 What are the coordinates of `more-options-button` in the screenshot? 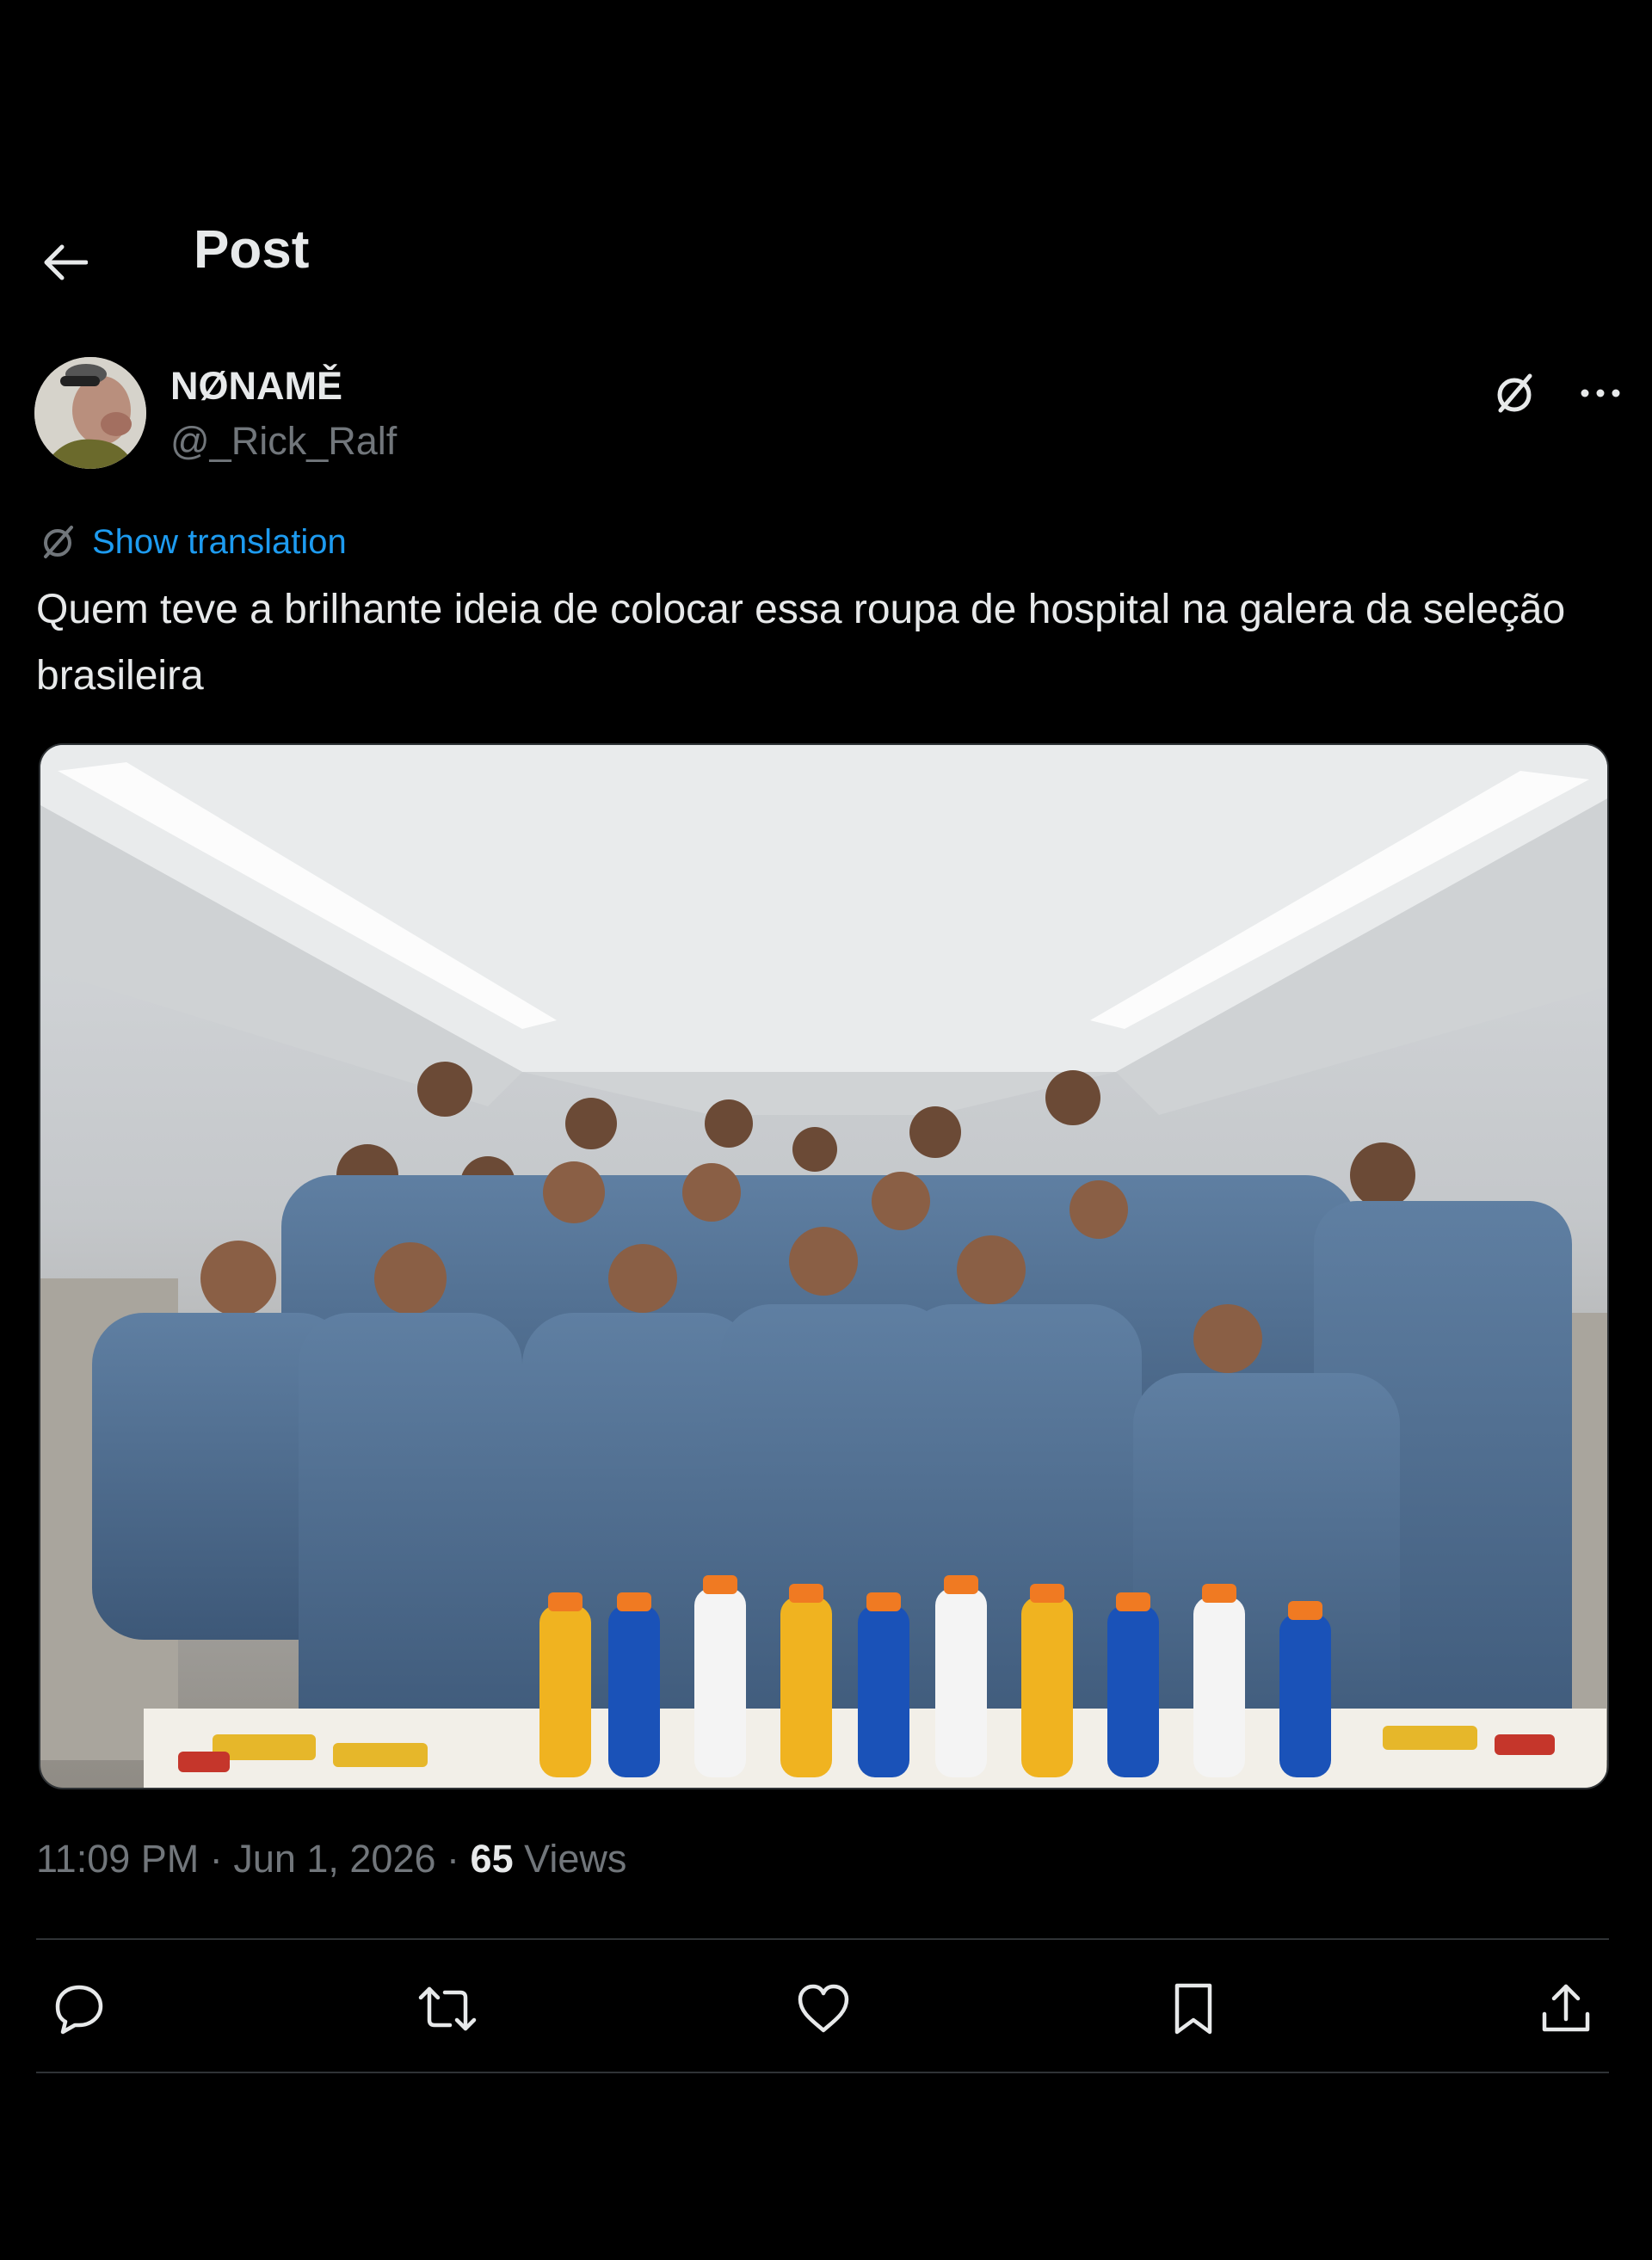 It's located at (1600, 393).